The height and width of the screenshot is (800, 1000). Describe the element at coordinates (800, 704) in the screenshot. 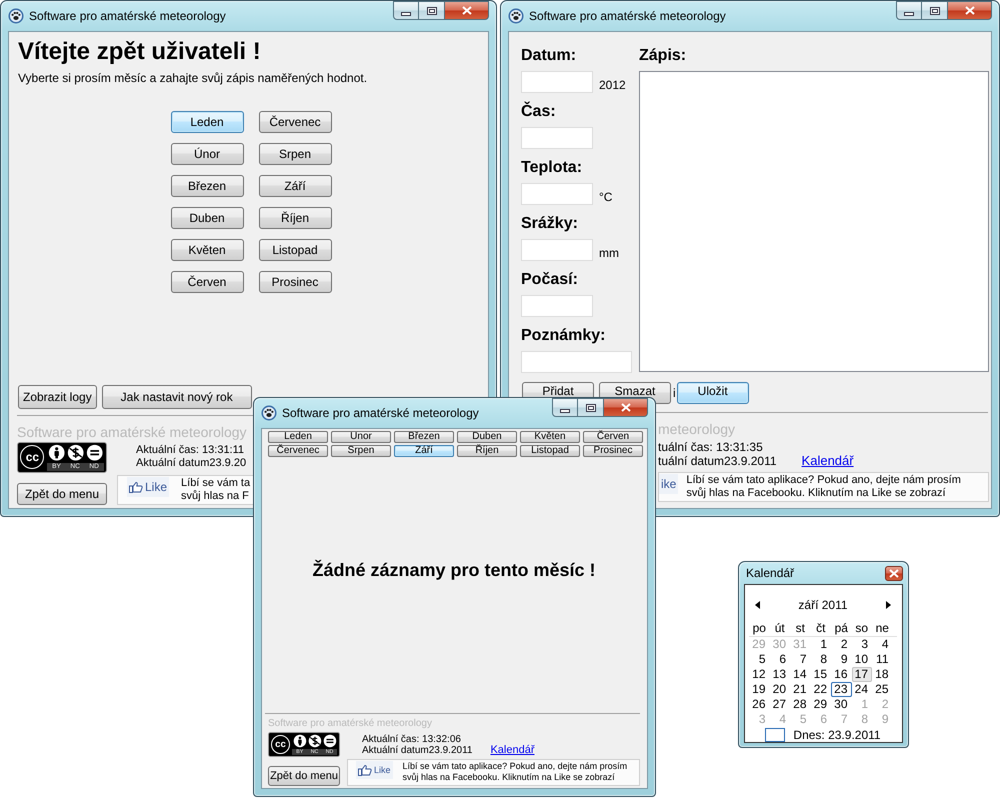

I see `calendar-day: 28` at that location.